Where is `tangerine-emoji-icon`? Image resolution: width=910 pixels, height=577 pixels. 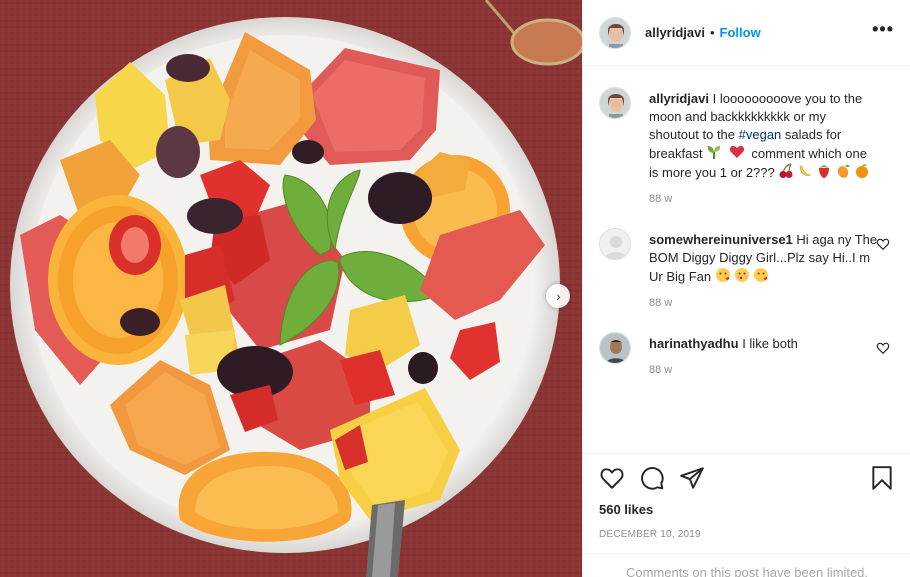 tangerine-emoji-icon is located at coordinates (862, 171).